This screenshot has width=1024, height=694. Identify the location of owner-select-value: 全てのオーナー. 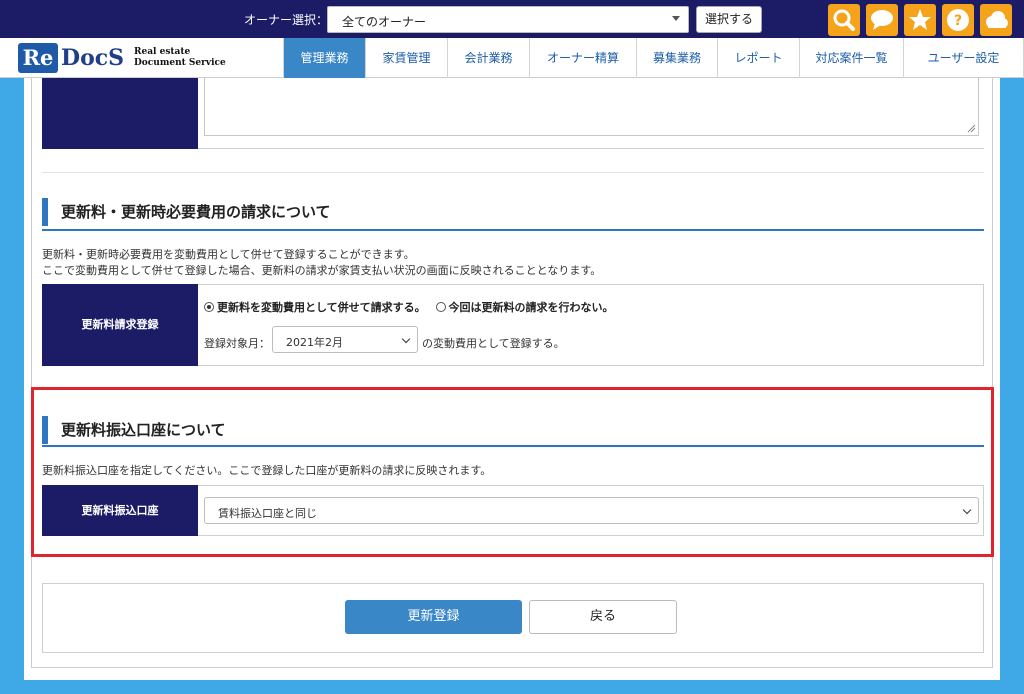
(384, 22).